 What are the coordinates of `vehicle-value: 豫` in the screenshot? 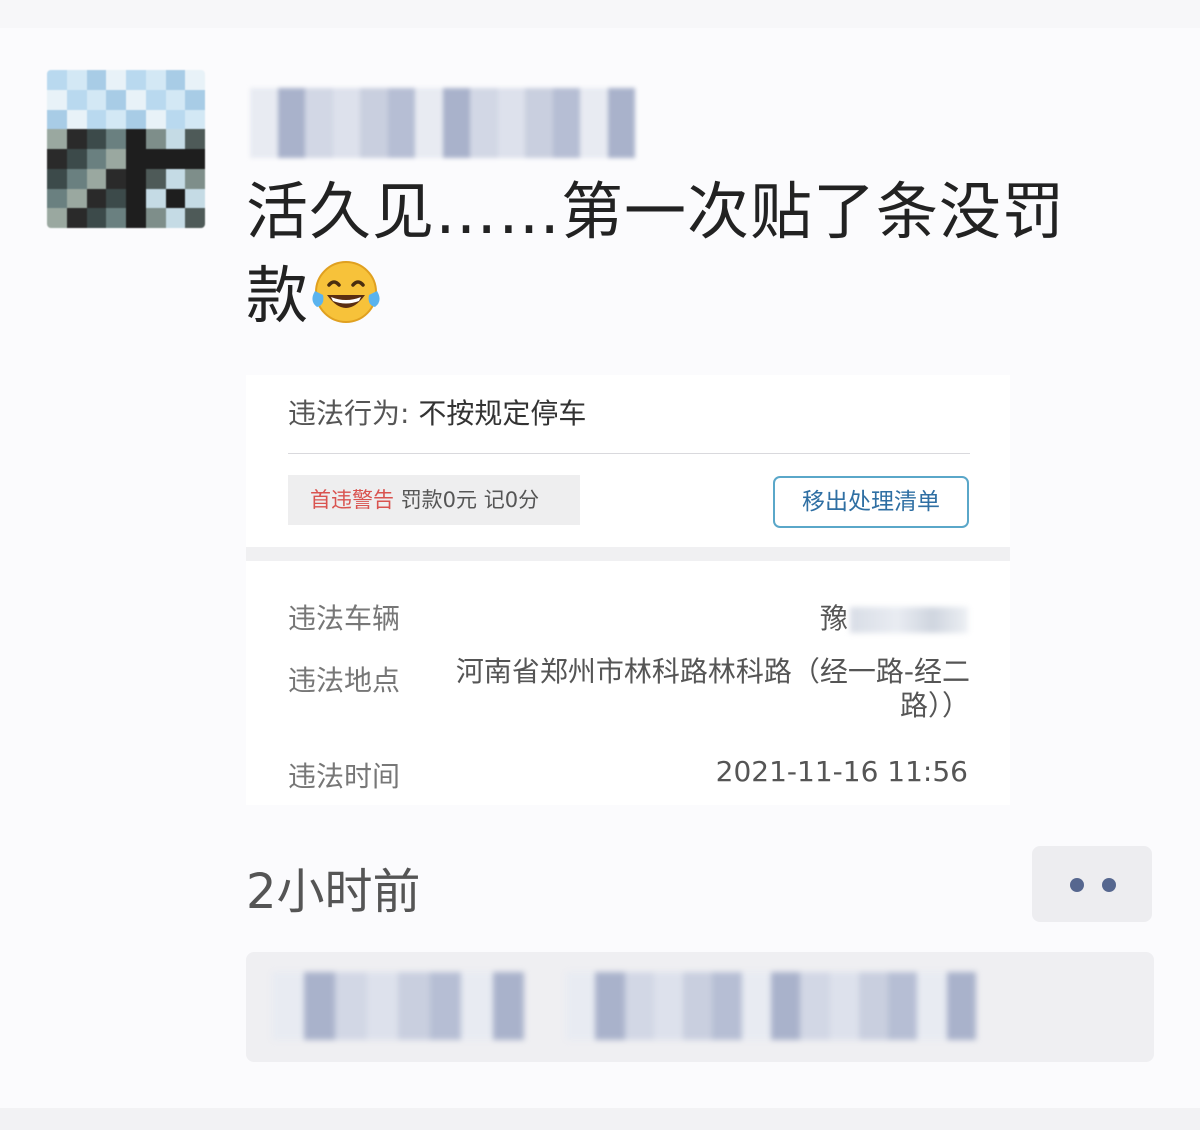 It's located at (894, 617).